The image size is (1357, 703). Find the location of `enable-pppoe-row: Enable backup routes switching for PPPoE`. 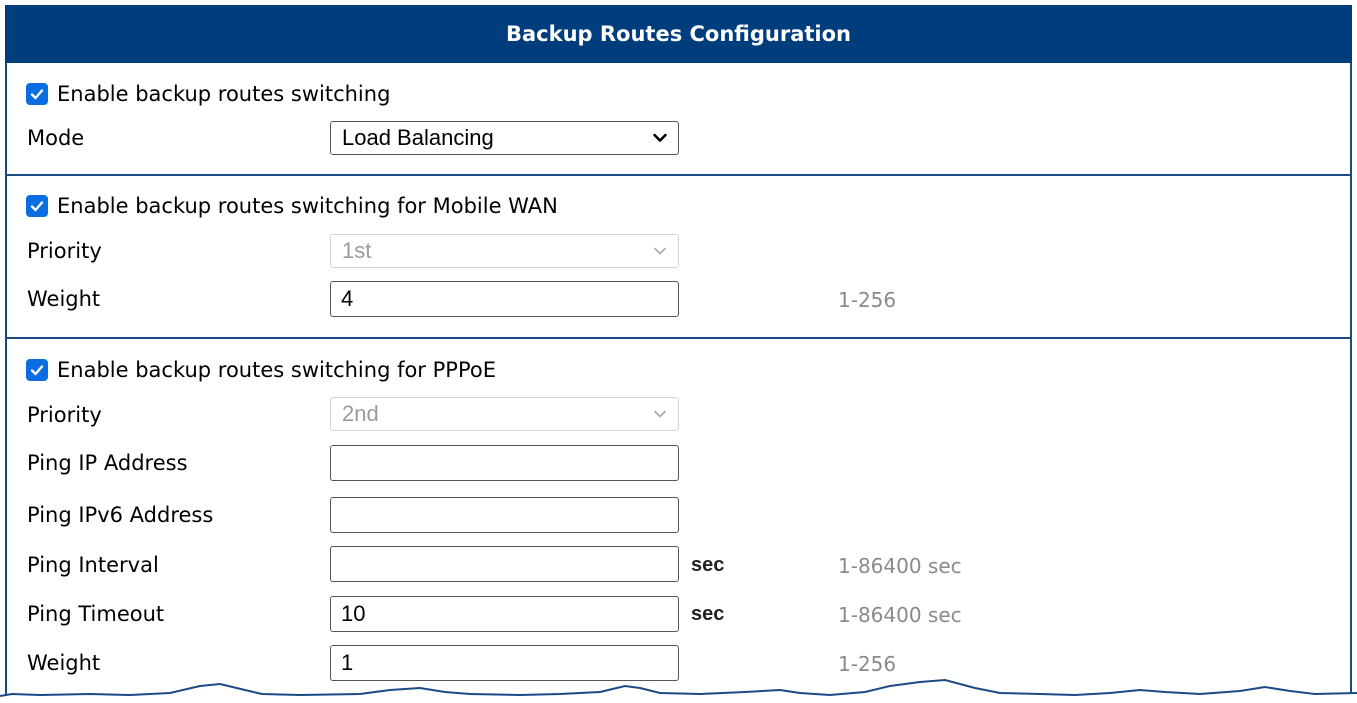

enable-pppoe-row: Enable backup routes switching for PPPoE is located at coordinates (261, 370).